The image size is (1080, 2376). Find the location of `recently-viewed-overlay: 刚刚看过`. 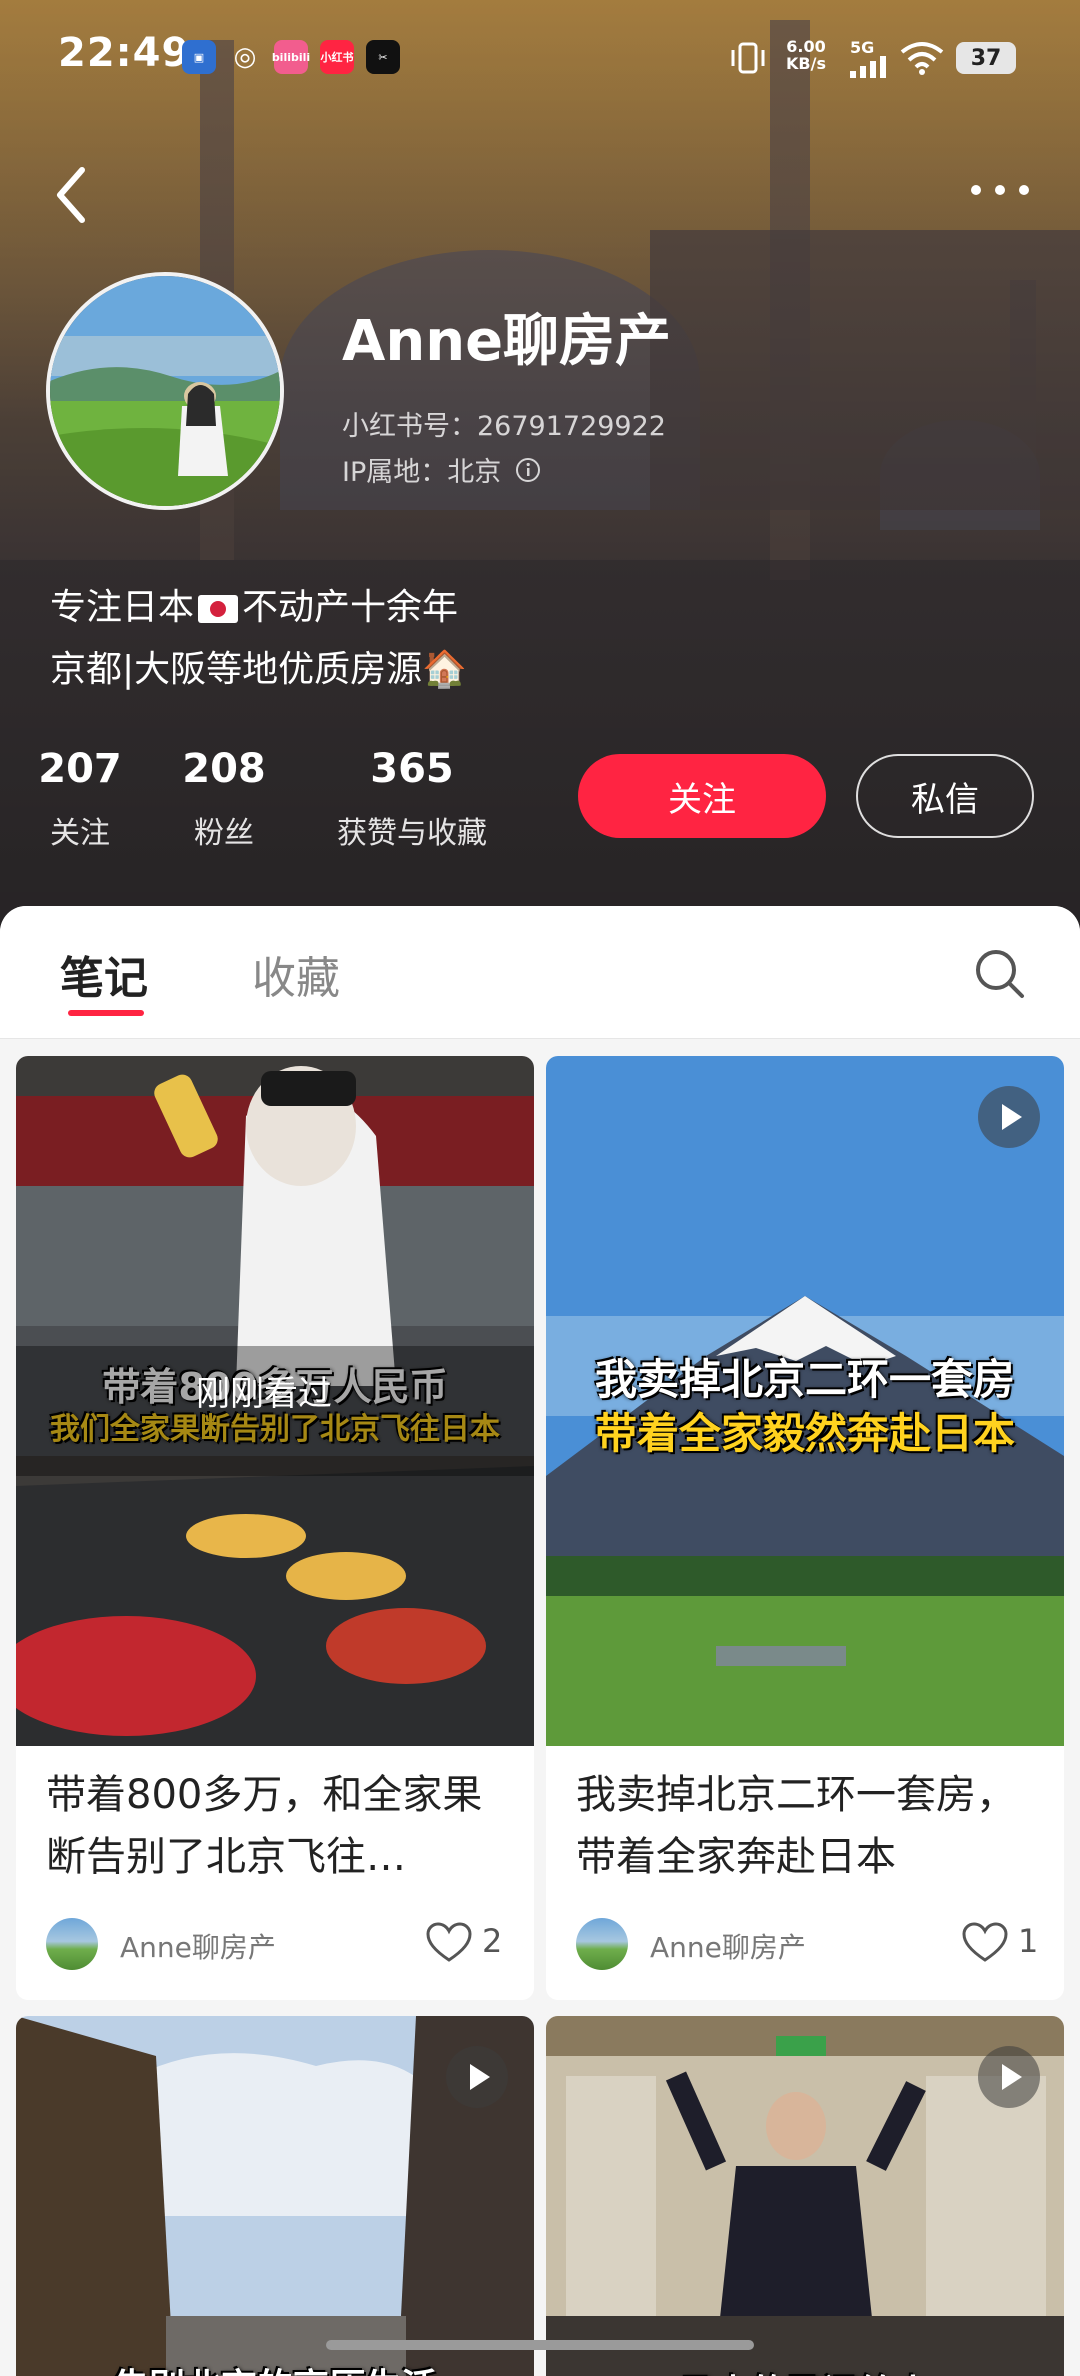

recently-viewed-overlay: 刚刚看过 is located at coordinates (275, 1411).